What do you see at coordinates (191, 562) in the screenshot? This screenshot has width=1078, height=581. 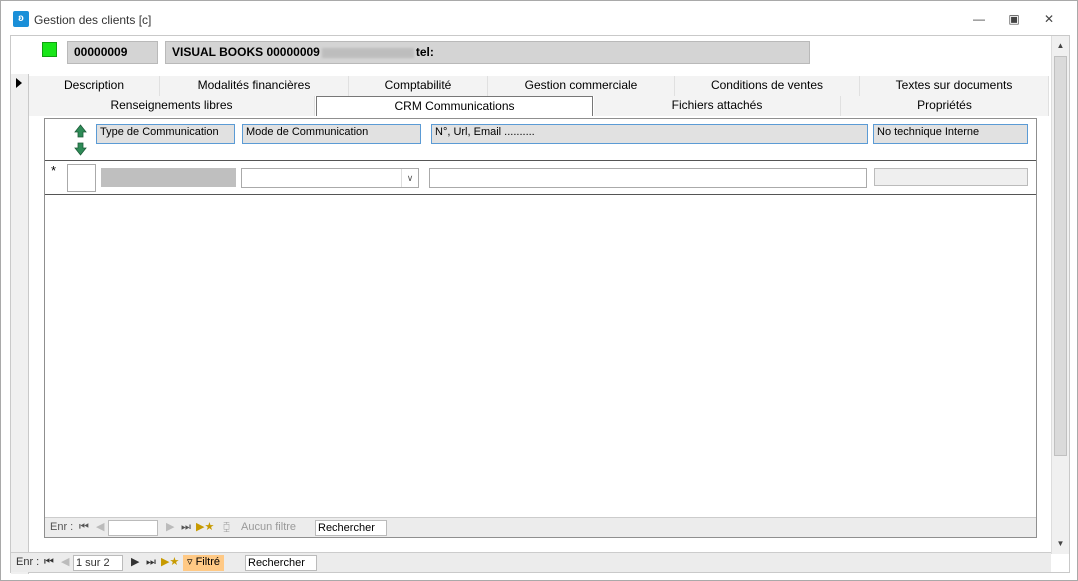 I see `filter-icon: ▿` at bounding box center [191, 562].